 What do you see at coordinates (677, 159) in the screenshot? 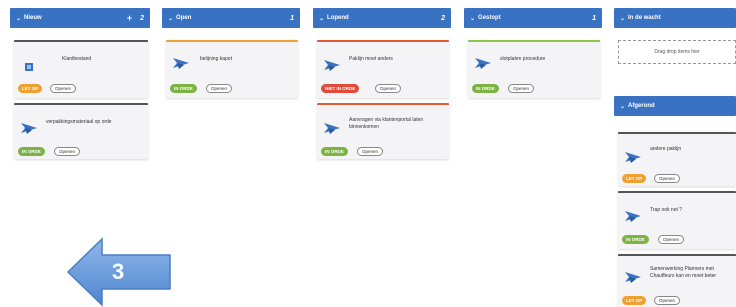
I see `card-andere-paklijn: andere paklijn LET OP Openen` at bounding box center [677, 159].